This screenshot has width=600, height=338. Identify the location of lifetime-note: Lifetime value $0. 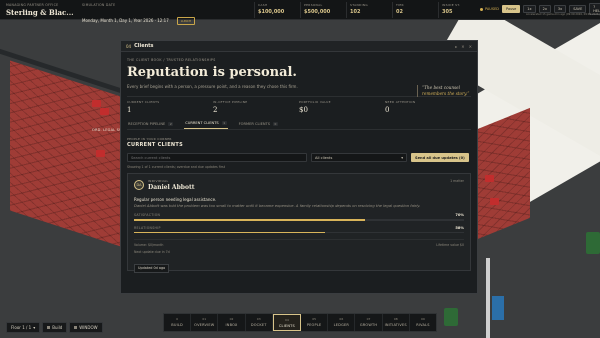
(450, 245).